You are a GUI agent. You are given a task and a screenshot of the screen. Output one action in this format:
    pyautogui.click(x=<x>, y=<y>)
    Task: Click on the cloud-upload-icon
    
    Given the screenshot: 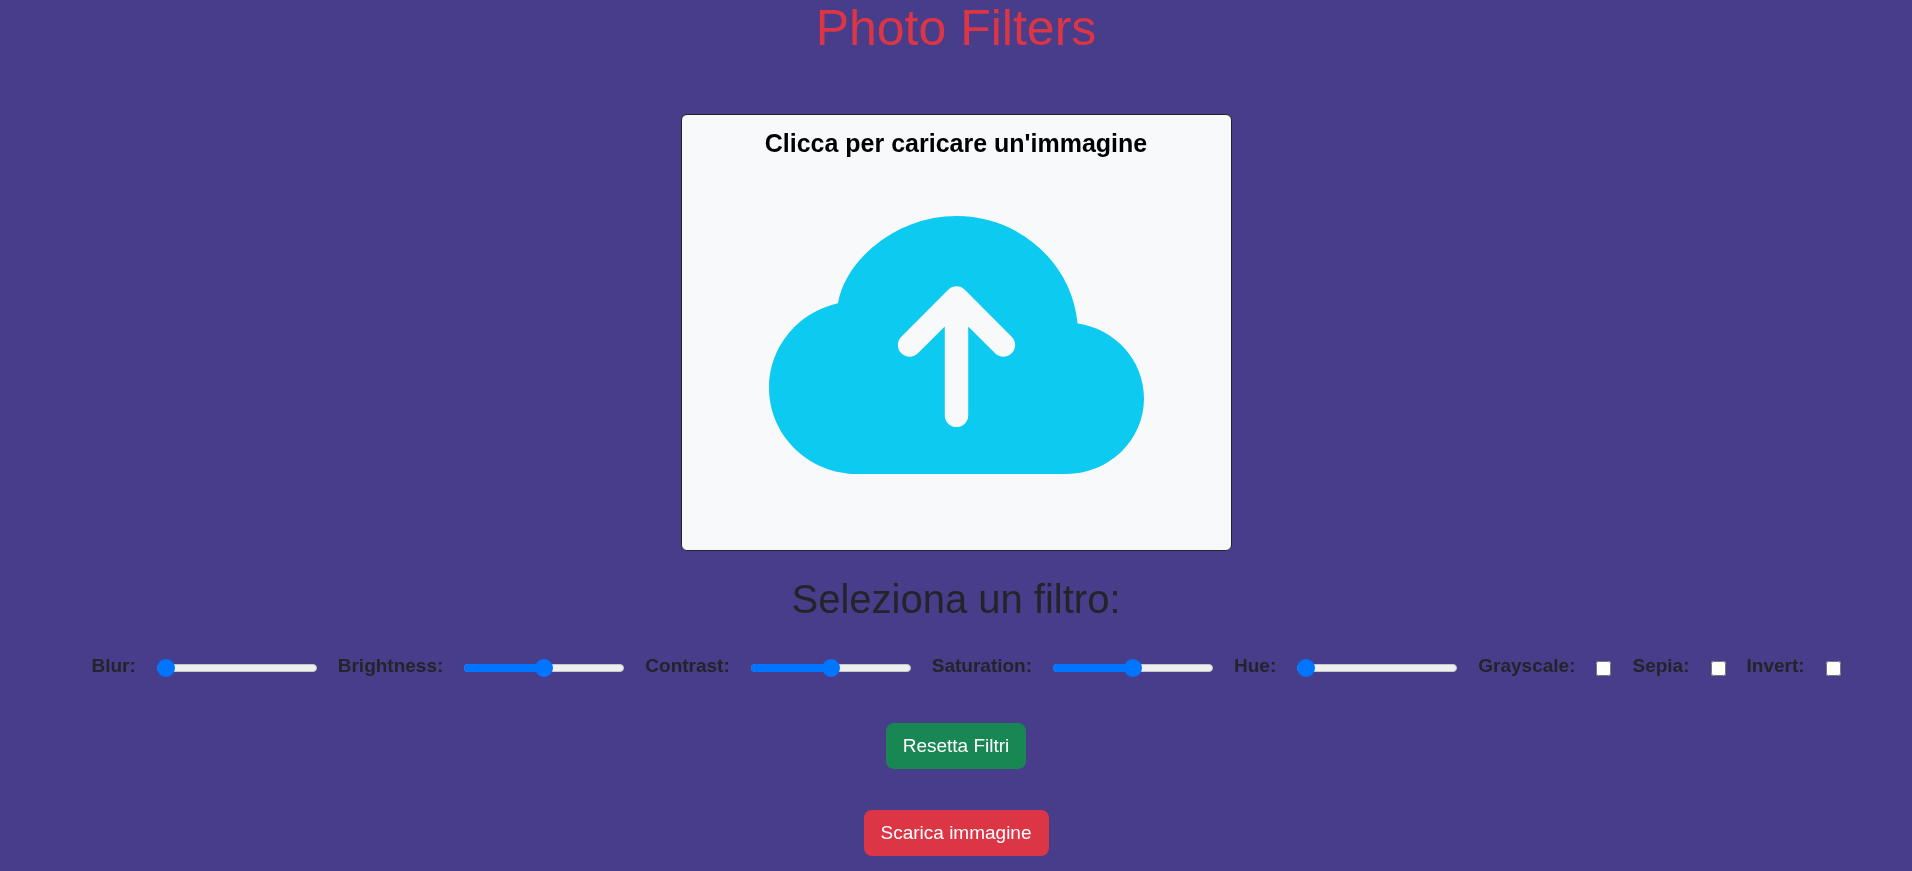 What is the action you would take?
    pyautogui.click(x=956, y=345)
    